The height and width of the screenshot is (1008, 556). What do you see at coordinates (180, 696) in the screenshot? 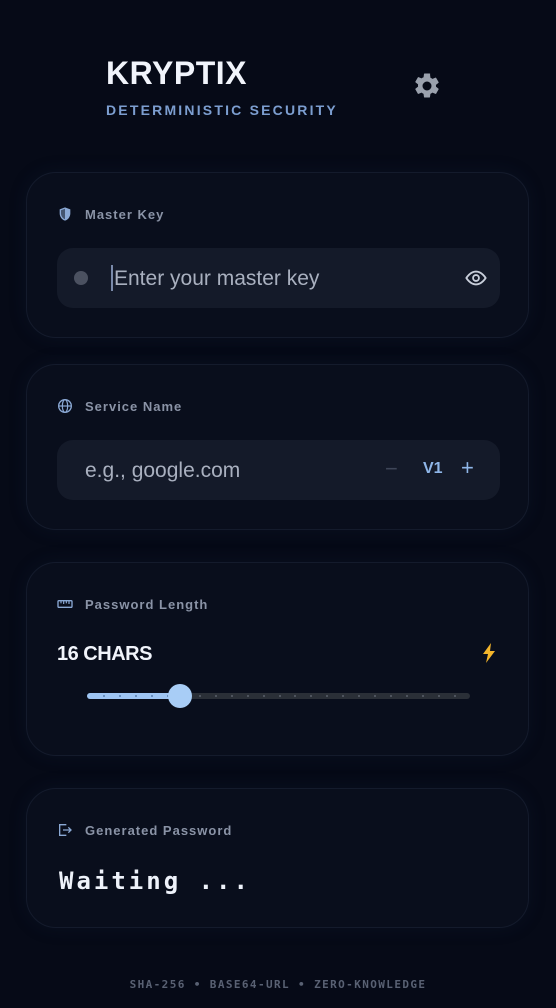
I see `slider-thumb` at bounding box center [180, 696].